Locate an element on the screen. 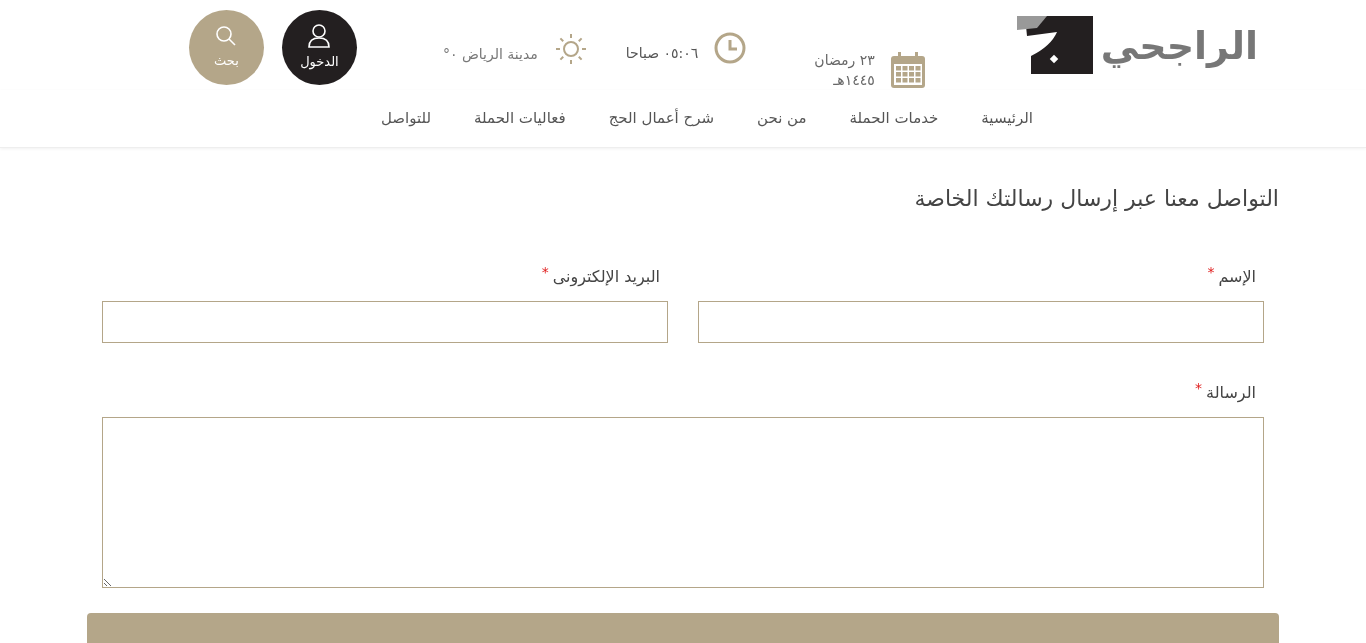  user-icon is located at coordinates (319, 35).